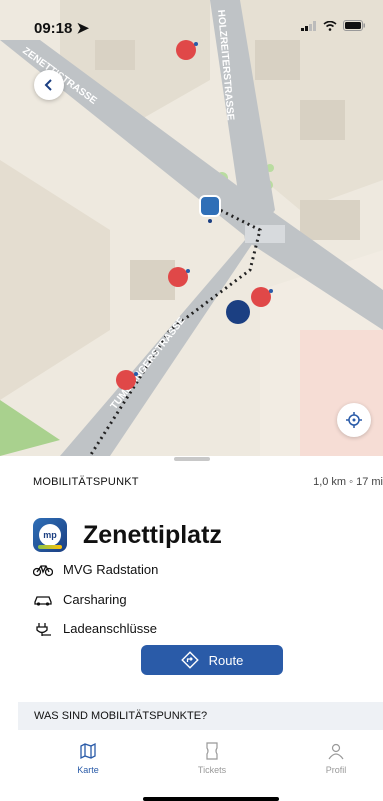 This screenshot has height=801, width=383. Describe the element at coordinates (348, 482) in the screenshot. I see `distance-label: 1,0 km ◦ 17 mi` at that location.